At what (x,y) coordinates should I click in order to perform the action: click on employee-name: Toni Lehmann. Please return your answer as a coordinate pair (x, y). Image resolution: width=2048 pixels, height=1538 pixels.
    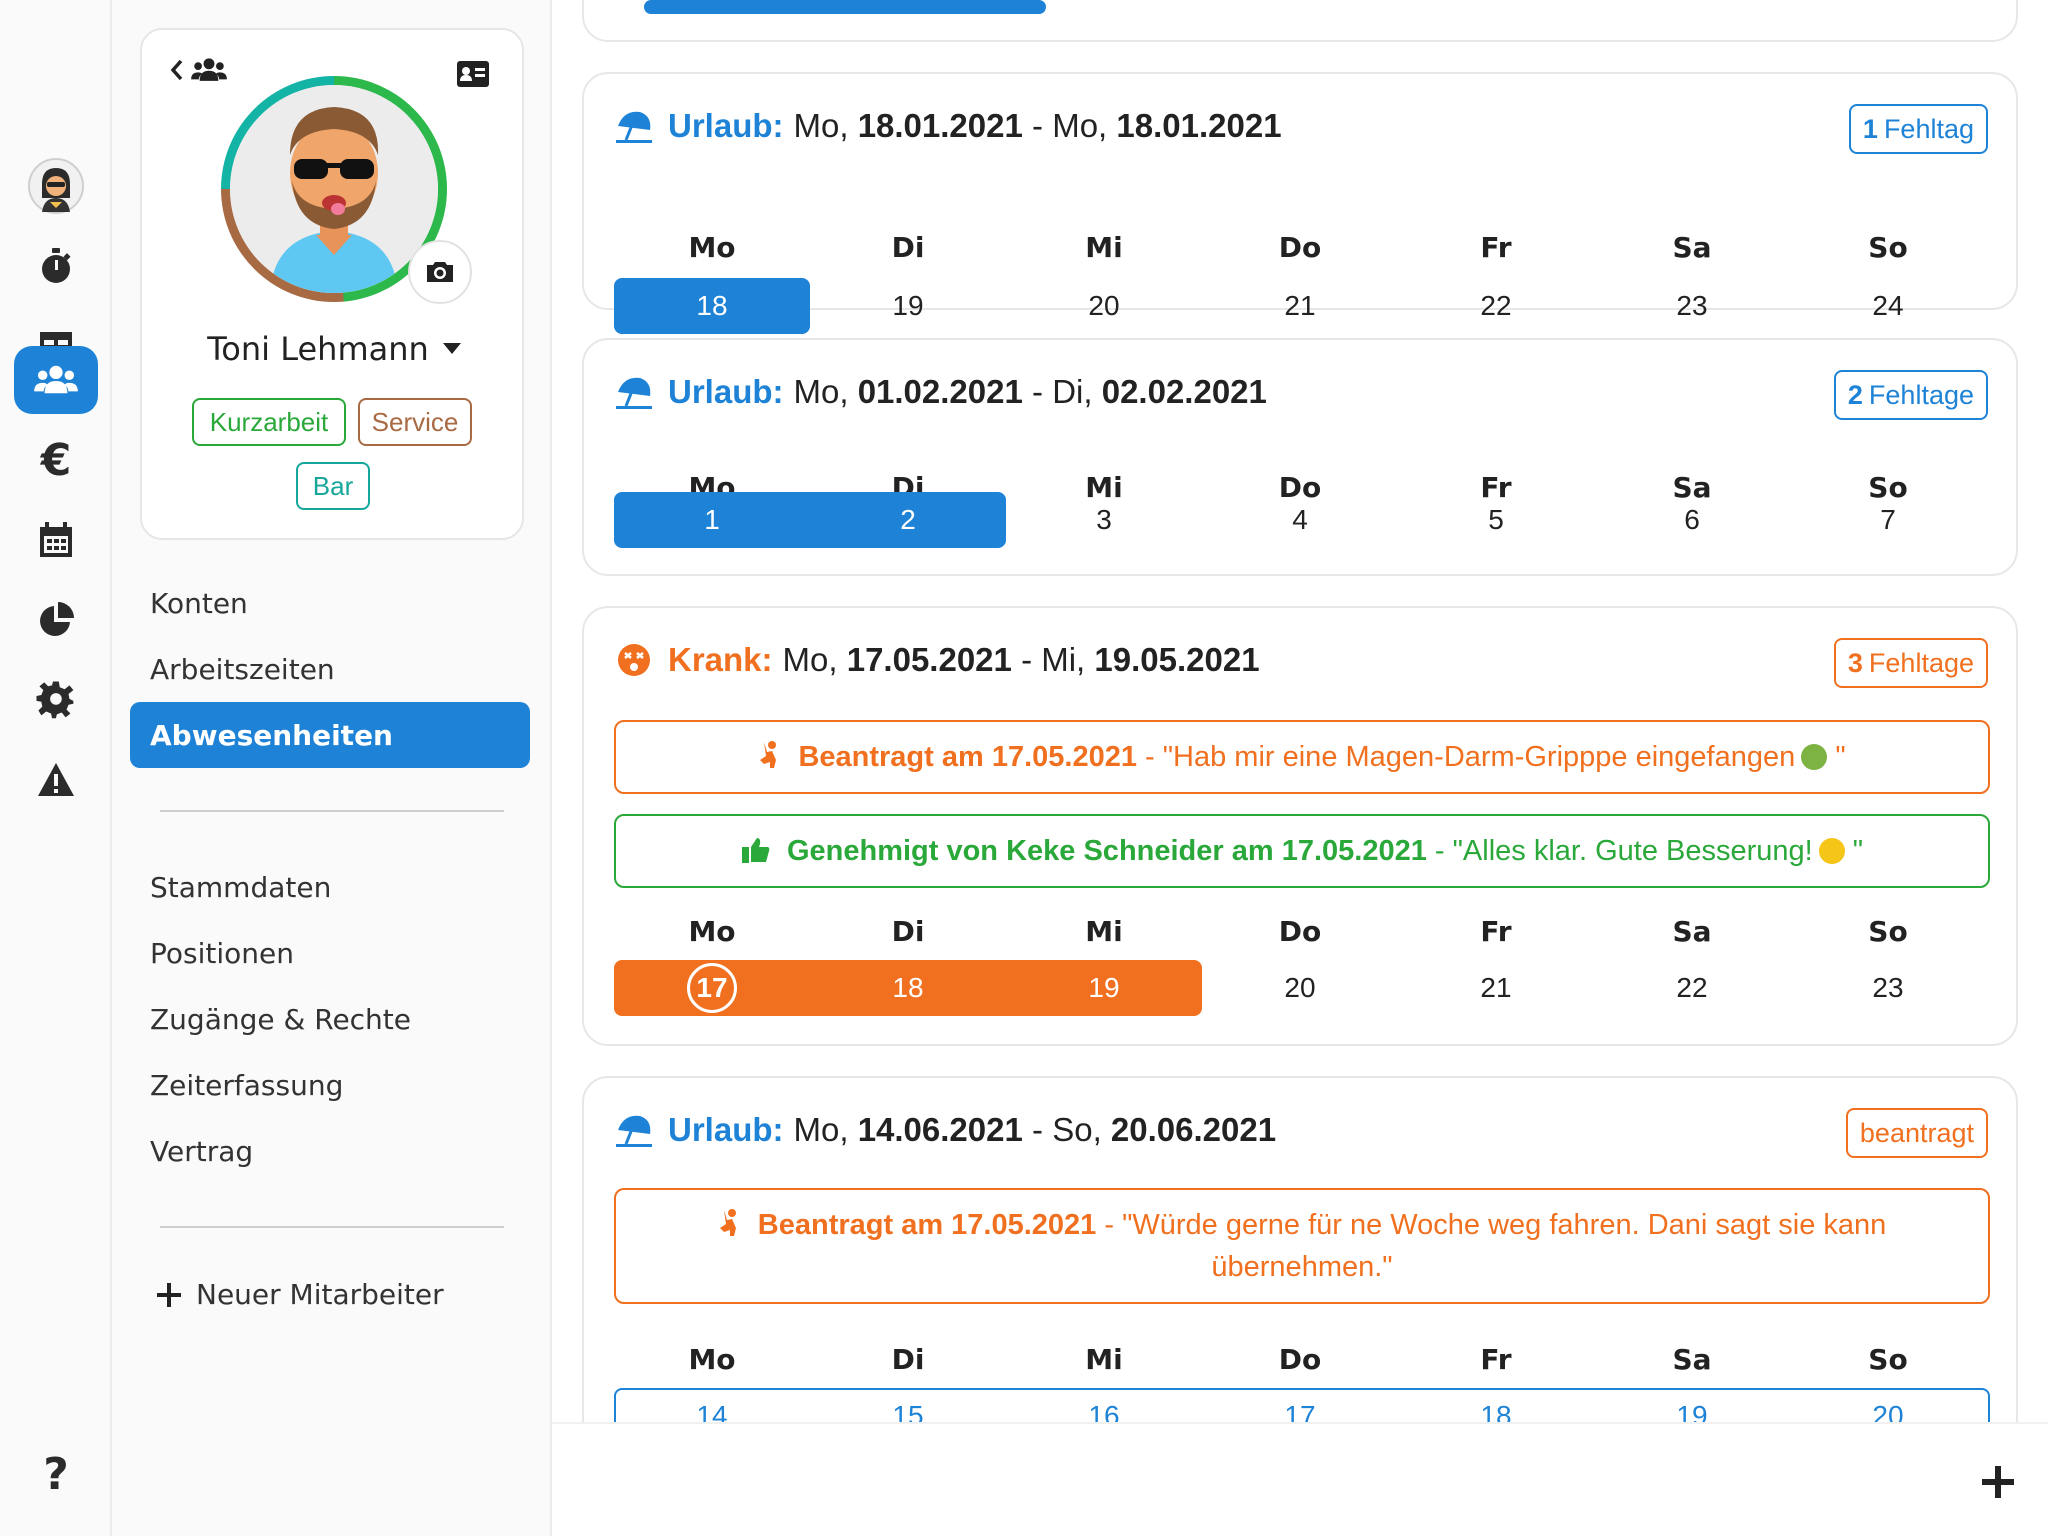
    Looking at the image, I should click on (318, 349).